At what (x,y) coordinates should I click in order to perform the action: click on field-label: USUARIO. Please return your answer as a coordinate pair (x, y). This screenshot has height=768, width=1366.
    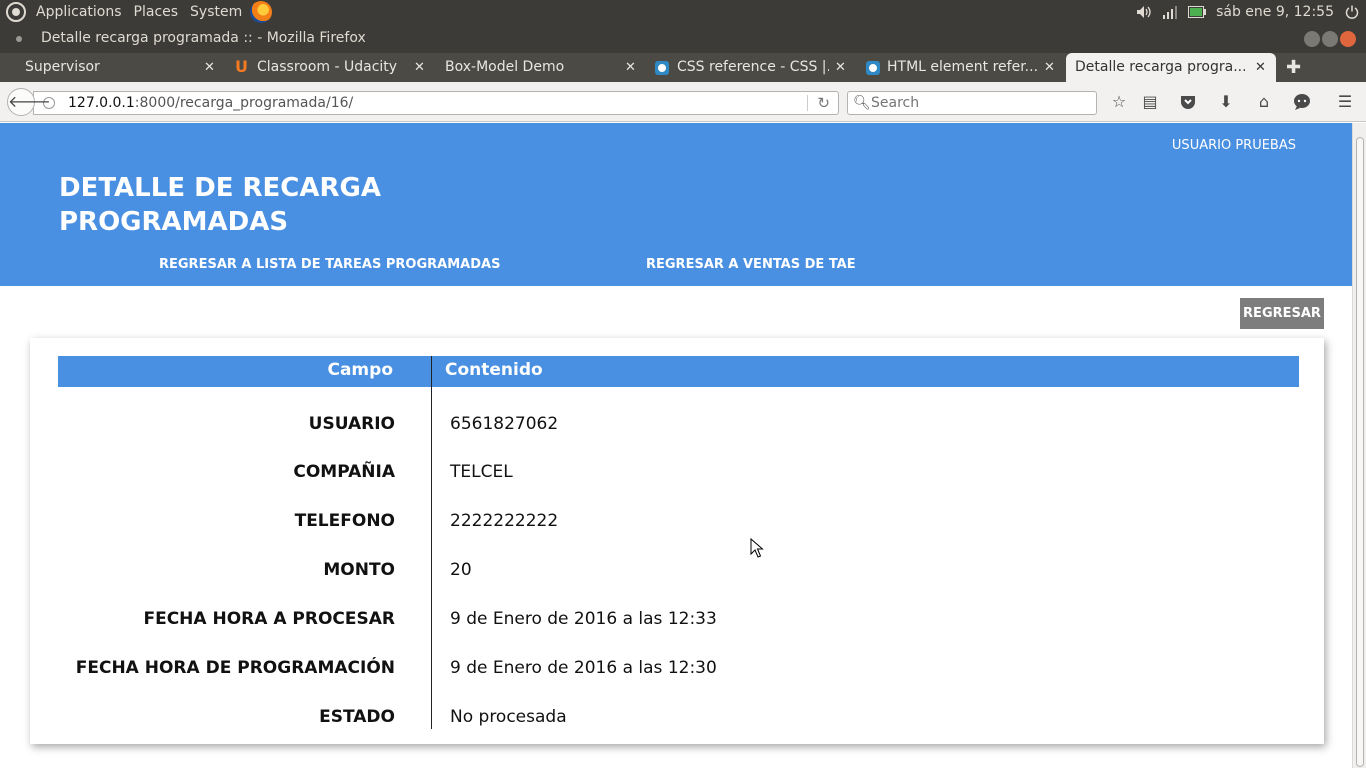
    Looking at the image, I should click on (351, 424).